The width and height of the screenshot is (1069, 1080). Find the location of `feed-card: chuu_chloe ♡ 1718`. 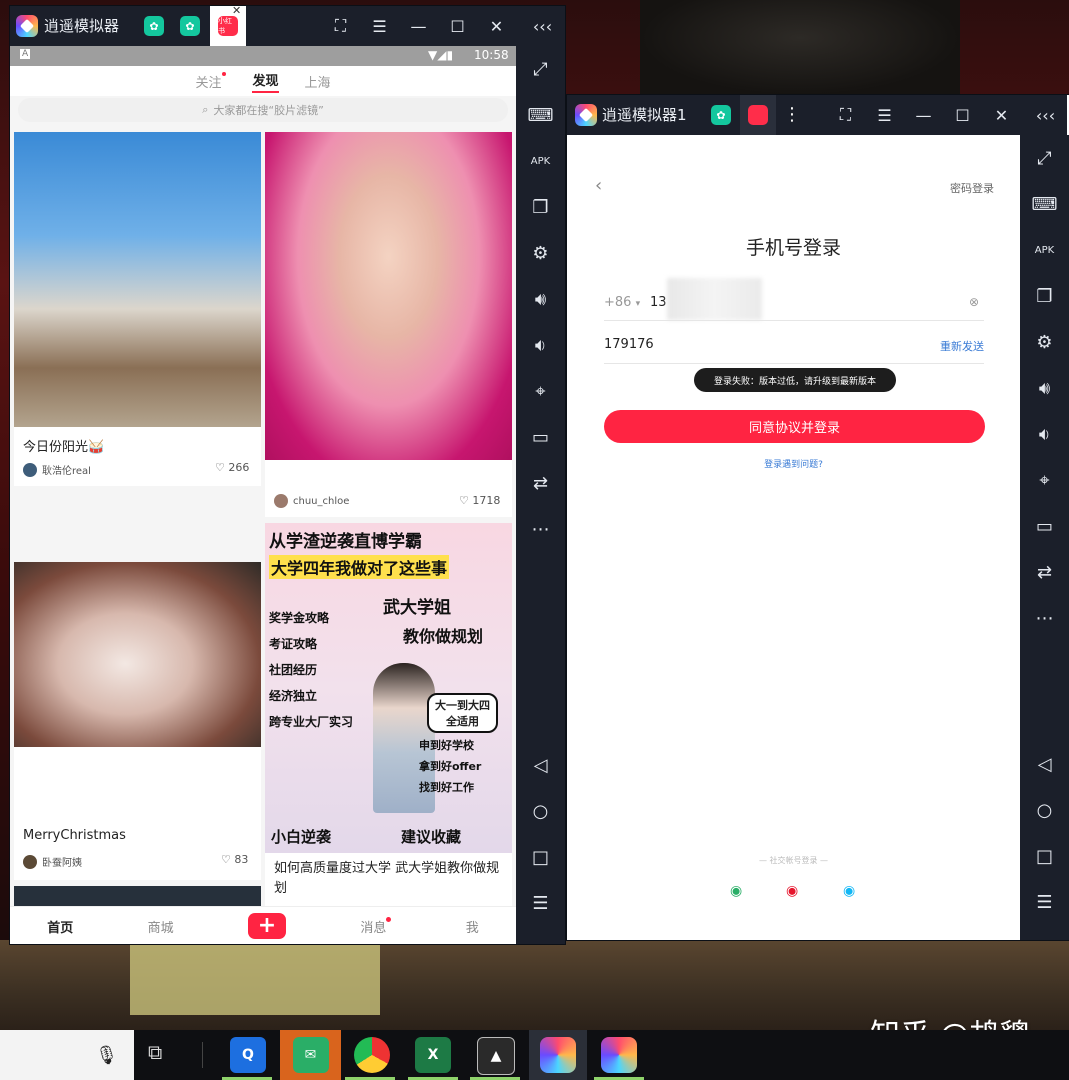

feed-card: chuu_chloe ♡ 1718 is located at coordinates (388, 324).